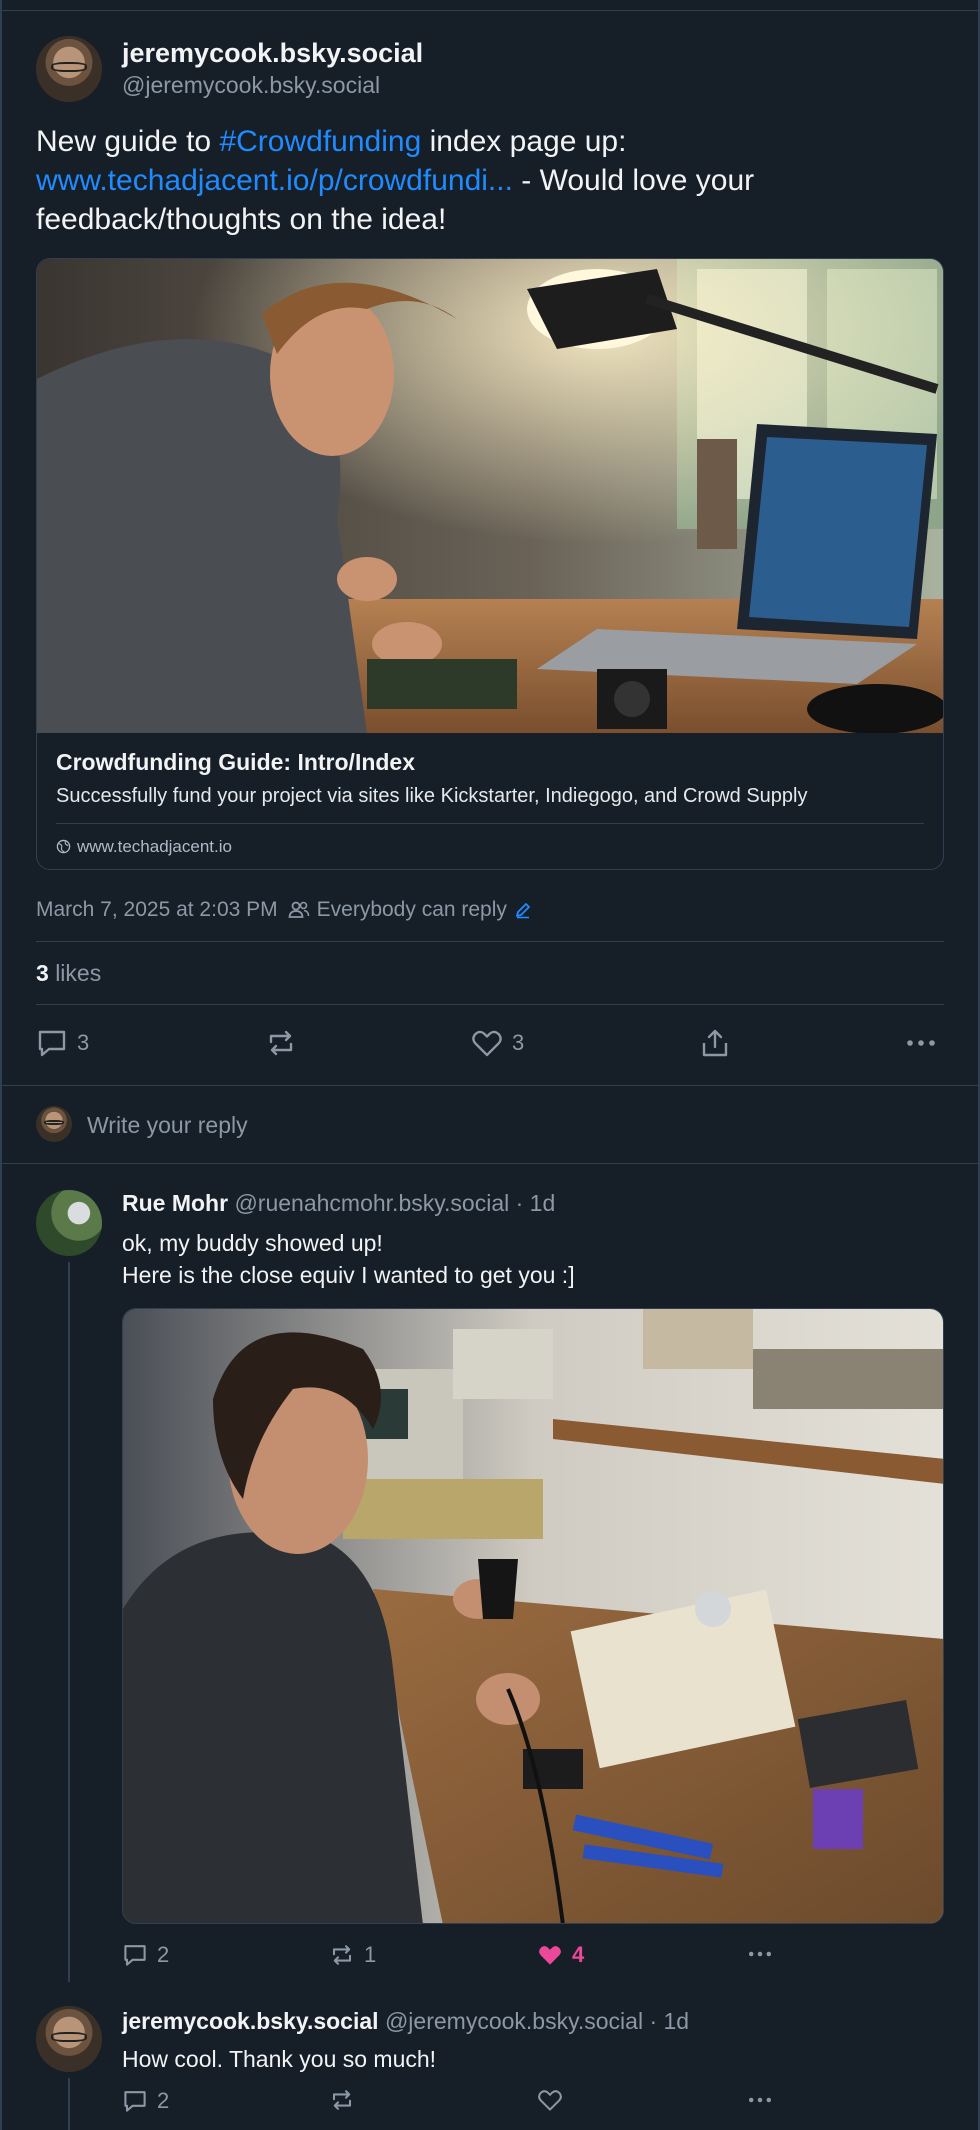 Image resolution: width=980 pixels, height=2130 pixels. Describe the element at coordinates (550, 1955) in the screenshot. I see `heart-filled-icon` at that location.